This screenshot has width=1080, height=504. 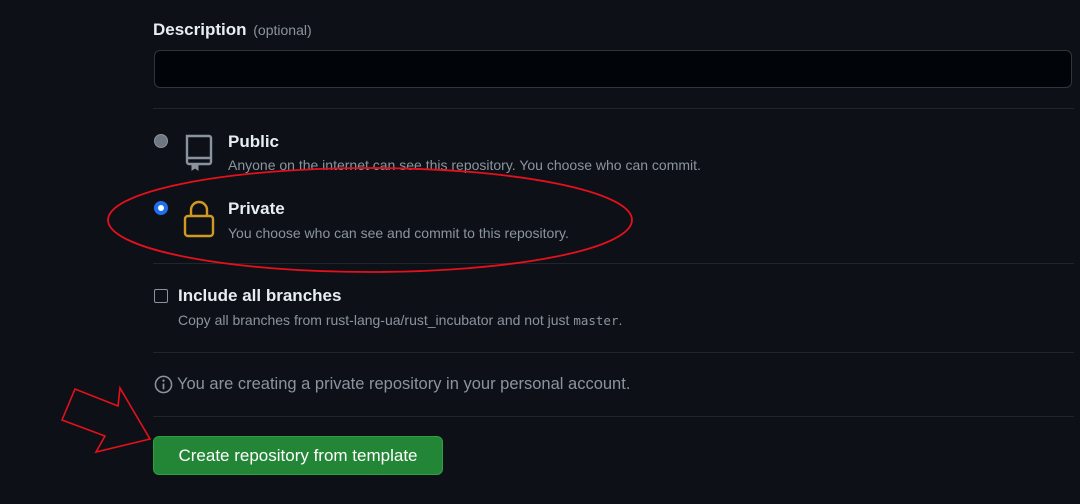 What do you see at coordinates (620, 320) in the screenshot?
I see `include-branches-desc-suffix: .` at bounding box center [620, 320].